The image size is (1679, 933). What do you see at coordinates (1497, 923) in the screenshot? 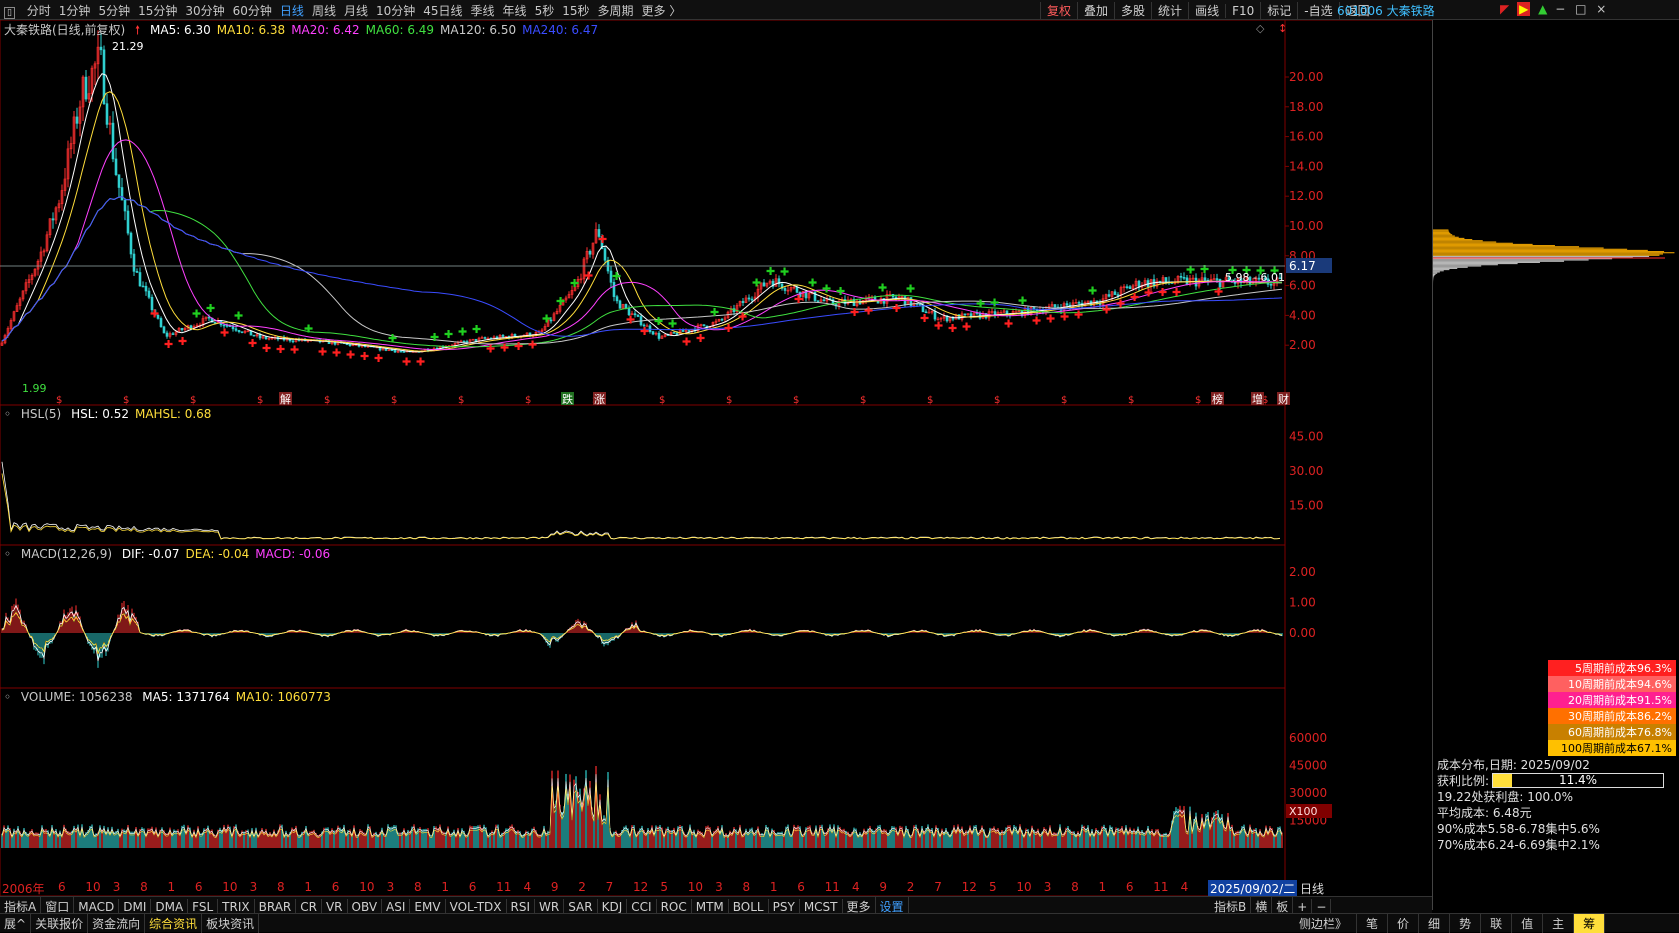
I see `side-tab: 联` at bounding box center [1497, 923].